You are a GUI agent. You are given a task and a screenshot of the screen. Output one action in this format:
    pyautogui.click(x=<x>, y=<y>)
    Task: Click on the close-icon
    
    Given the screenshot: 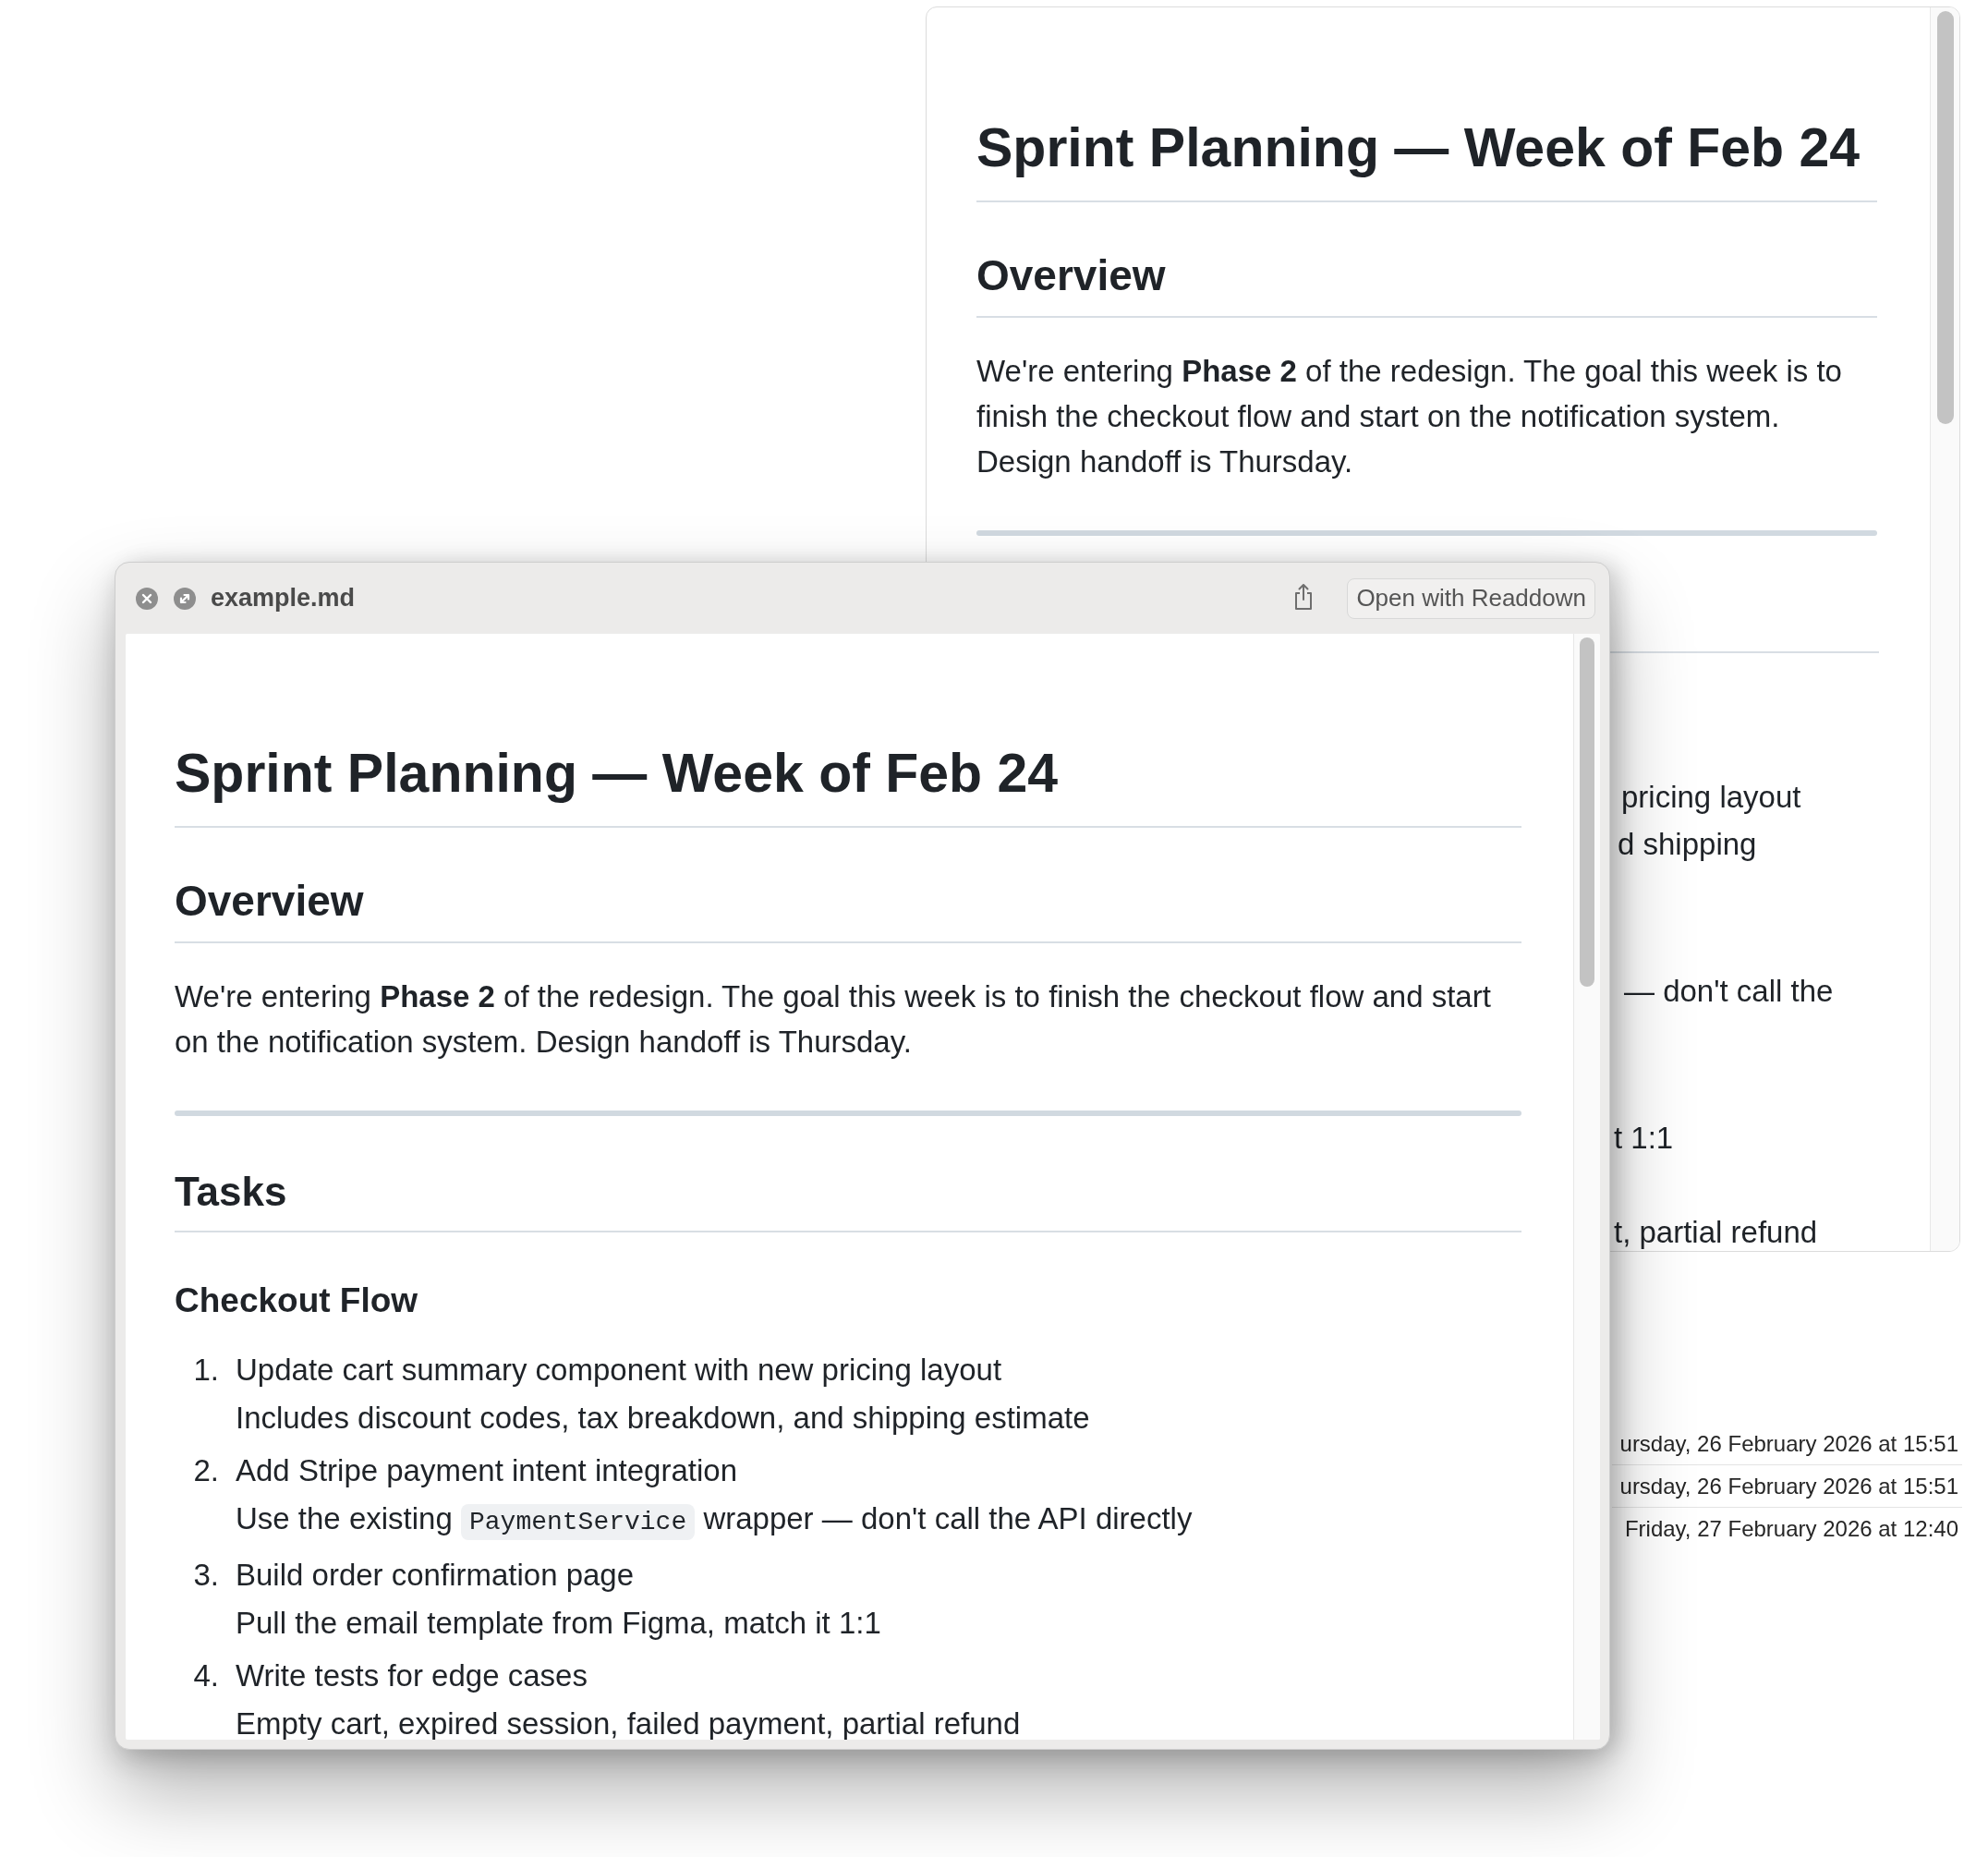 What is the action you would take?
    pyautogui.click(x=147, y=598)
    